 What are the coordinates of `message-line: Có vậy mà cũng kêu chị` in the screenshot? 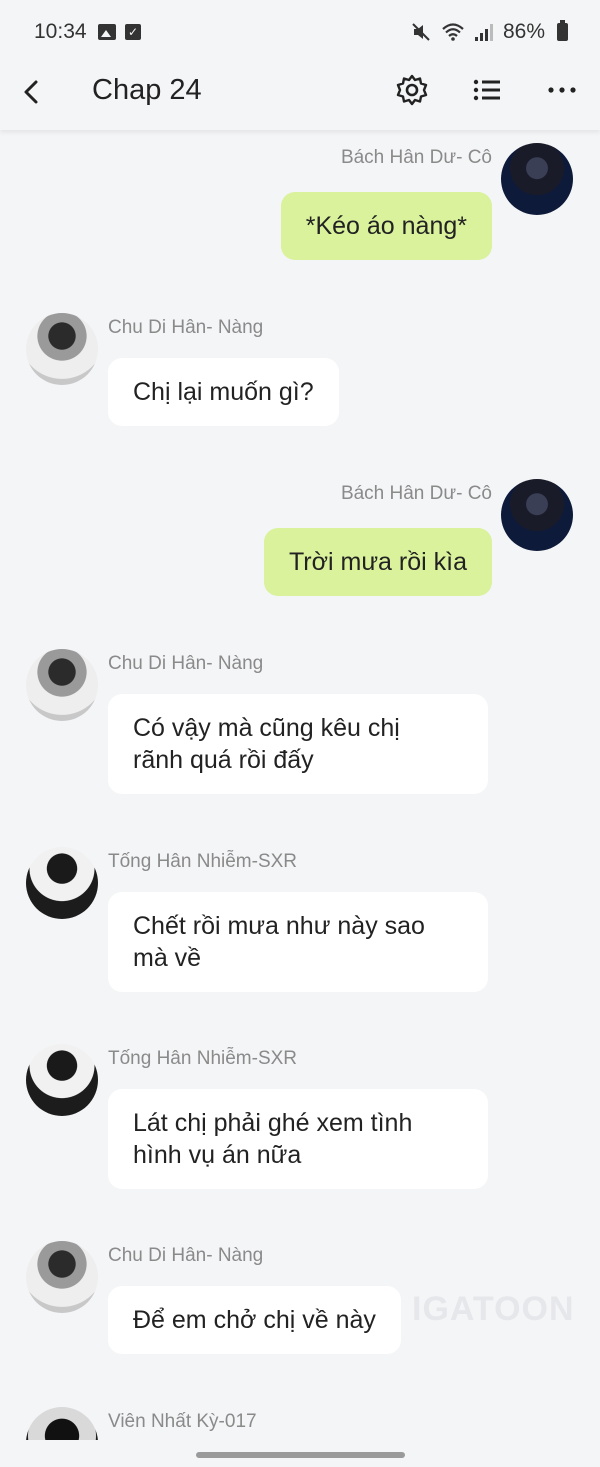 It's located at (266, 728).